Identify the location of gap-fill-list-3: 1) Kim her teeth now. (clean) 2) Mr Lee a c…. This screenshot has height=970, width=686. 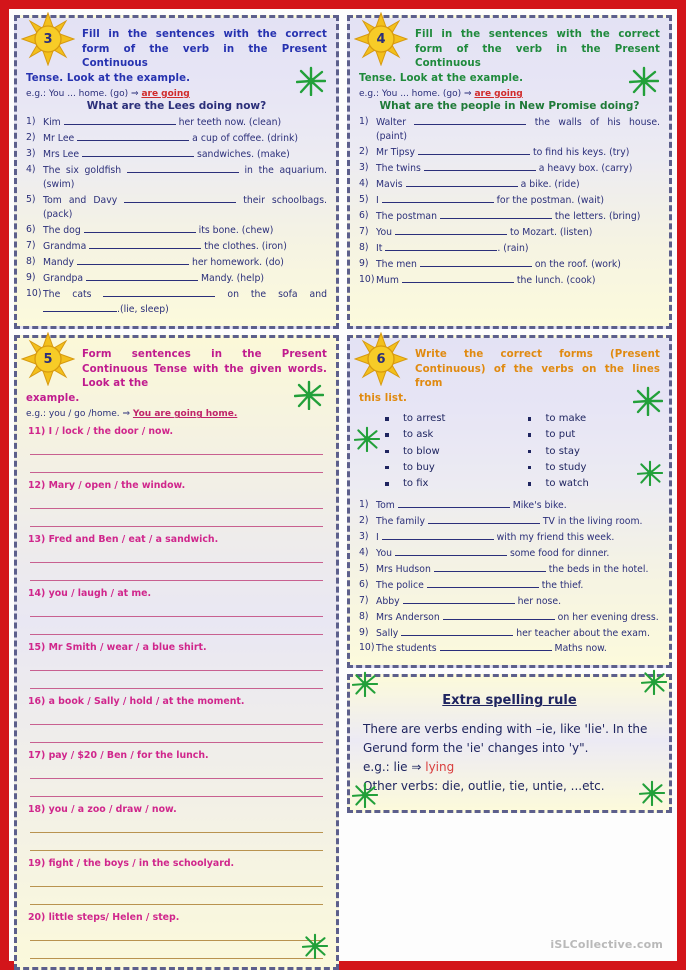
(176, 216).